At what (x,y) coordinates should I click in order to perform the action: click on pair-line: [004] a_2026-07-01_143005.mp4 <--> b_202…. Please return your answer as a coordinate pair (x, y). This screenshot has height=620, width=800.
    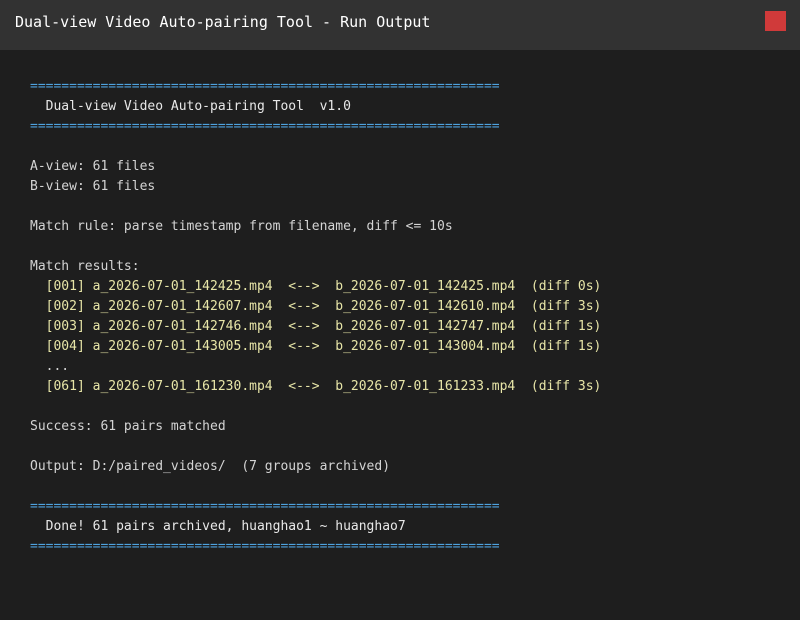
    Looking at the image, I should click on (316, 346).